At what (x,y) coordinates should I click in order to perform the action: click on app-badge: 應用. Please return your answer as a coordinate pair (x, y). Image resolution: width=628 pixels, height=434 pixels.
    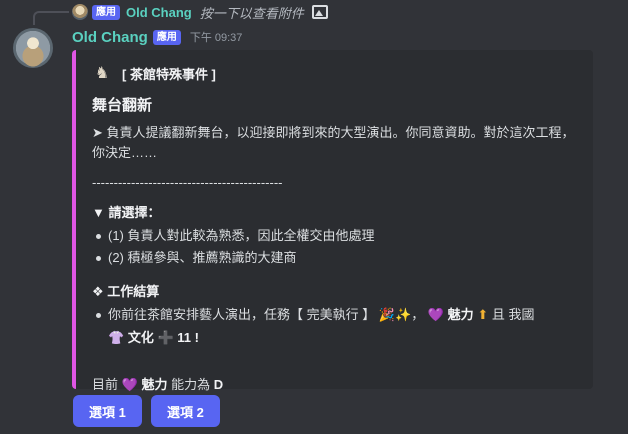
    Looking at the image, I should click on (166, 37).